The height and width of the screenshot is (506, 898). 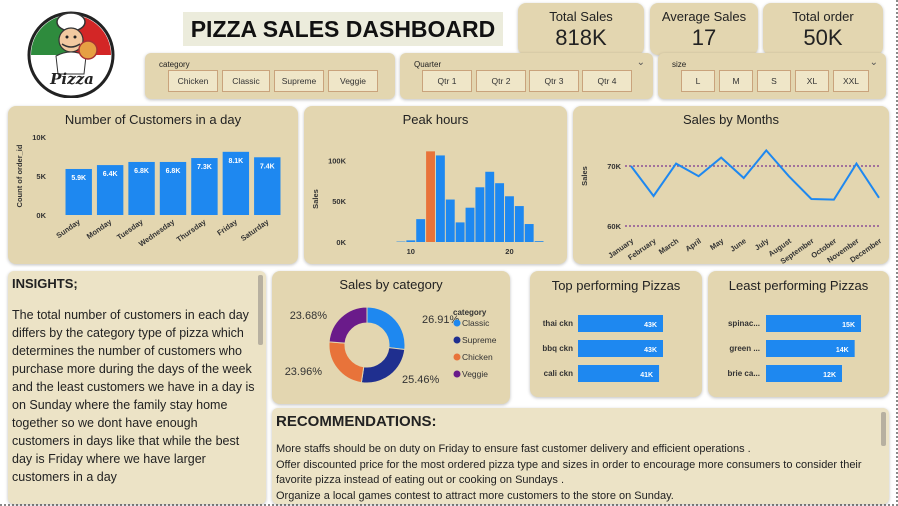 What do you see at coordinates (823, 16) in the screenshot?
I see `kpi-label: Total order` at bounding box center [823, 16].